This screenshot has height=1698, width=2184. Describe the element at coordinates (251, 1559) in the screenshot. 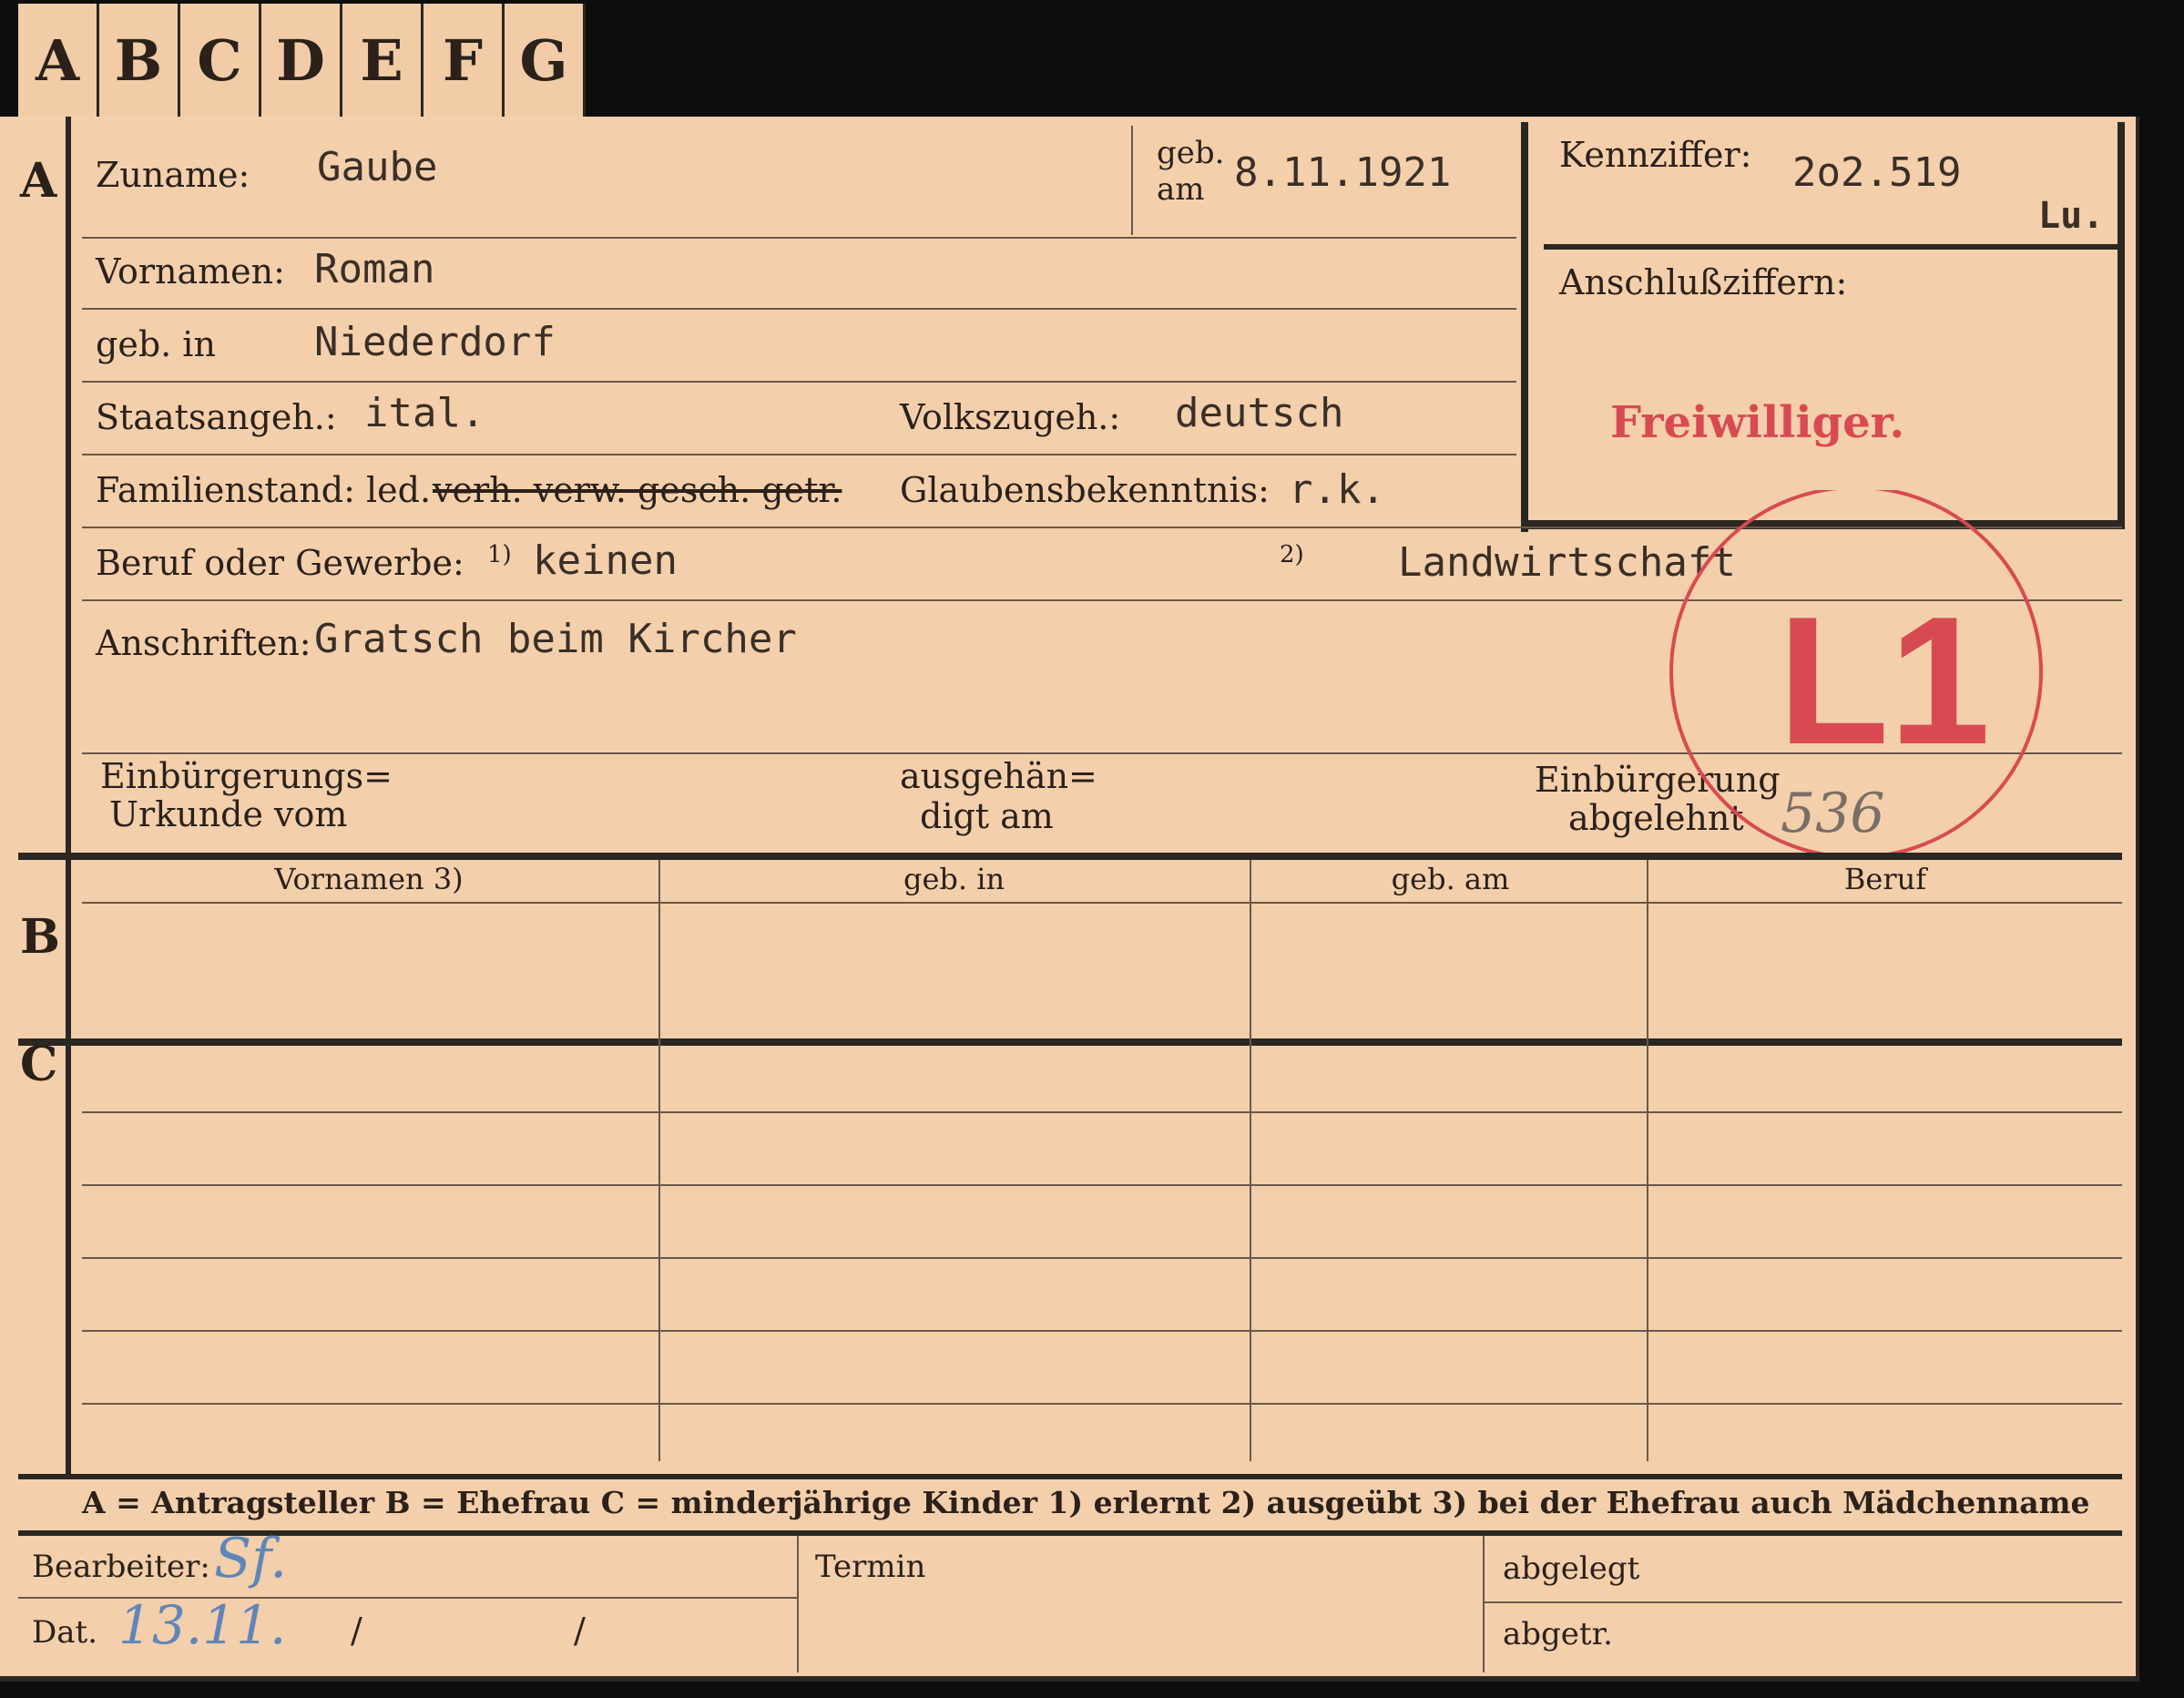

I see `editor-signature: Sf.` at that location.